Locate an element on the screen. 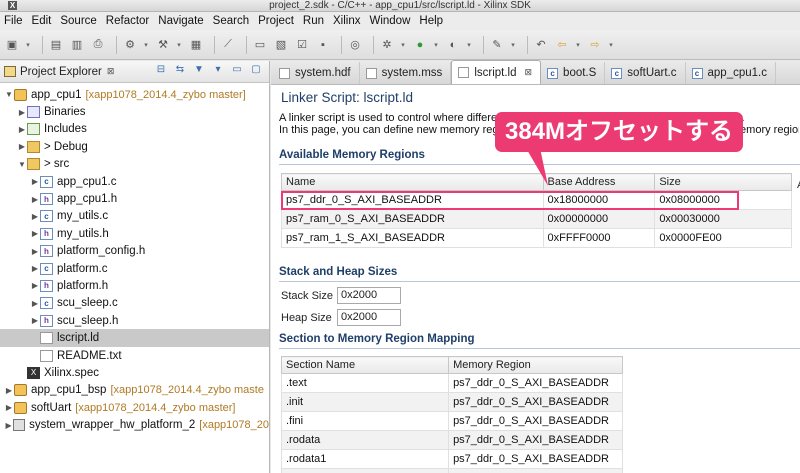  highlight-box is located at coordinates (510, 200).